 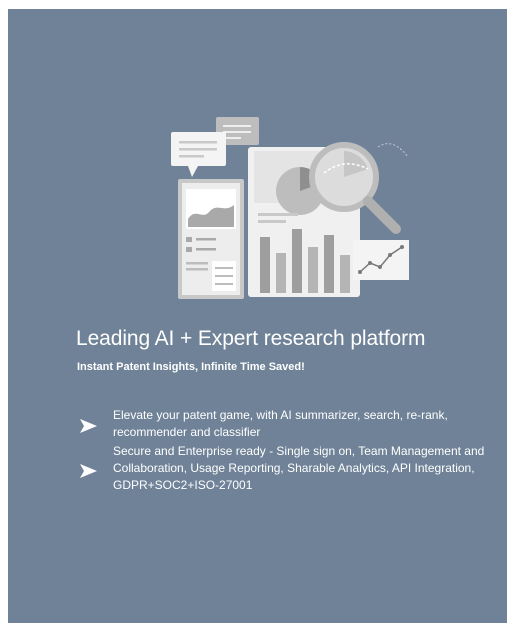 I want to click on line-chart-card-icon, so click(x=381, y=260).